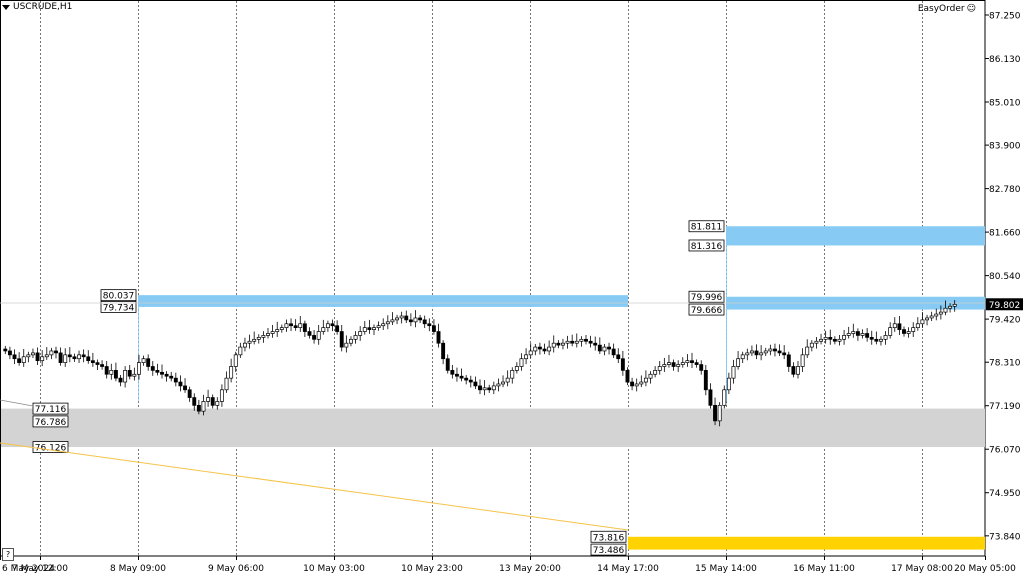  What do you see at coordinates (707, 247) in the screenshot?
I see `zone-price-label: 81.316` at bounding box center [707, 247].